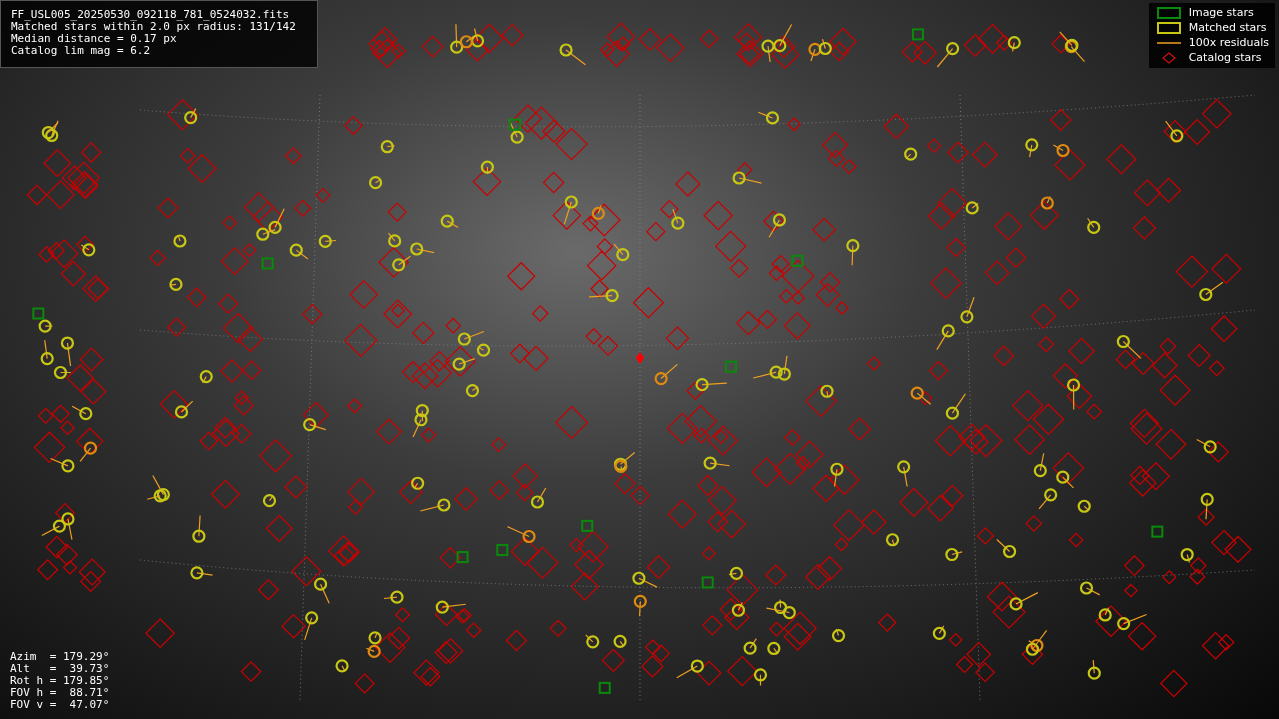 Image resolution: width=1279 pixels, height=719 pixels. What do you see at coordinates (1221, 13) in the screenshot?
I see `legend-label: Image stars` at bounding box center [1221, 13].